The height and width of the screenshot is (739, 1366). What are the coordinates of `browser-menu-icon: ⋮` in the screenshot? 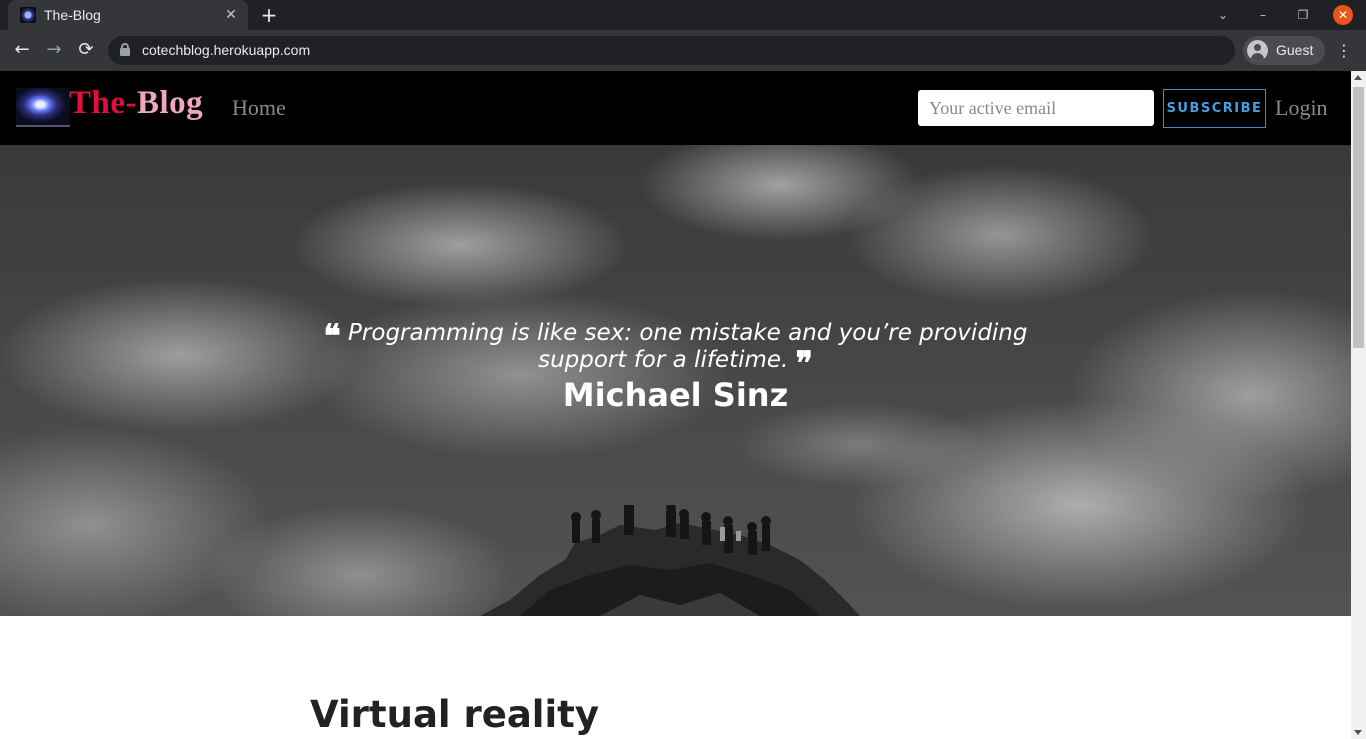 It's located at (1344, 51).